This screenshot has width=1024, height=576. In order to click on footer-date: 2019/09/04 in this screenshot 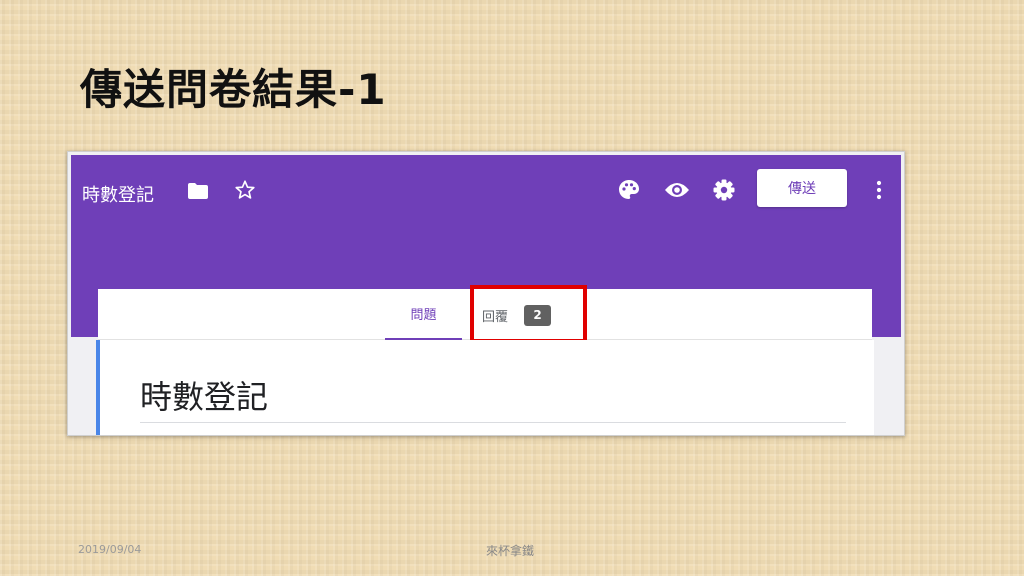, I will do `click(110, 549)`.